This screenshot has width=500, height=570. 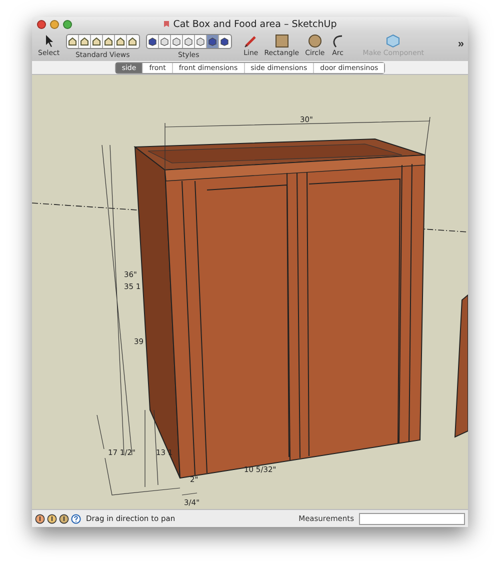 What do you see at coordinates (461, 44) in the screenshot?
I see `more-tools-button: »` at bounding box center [461, 44].